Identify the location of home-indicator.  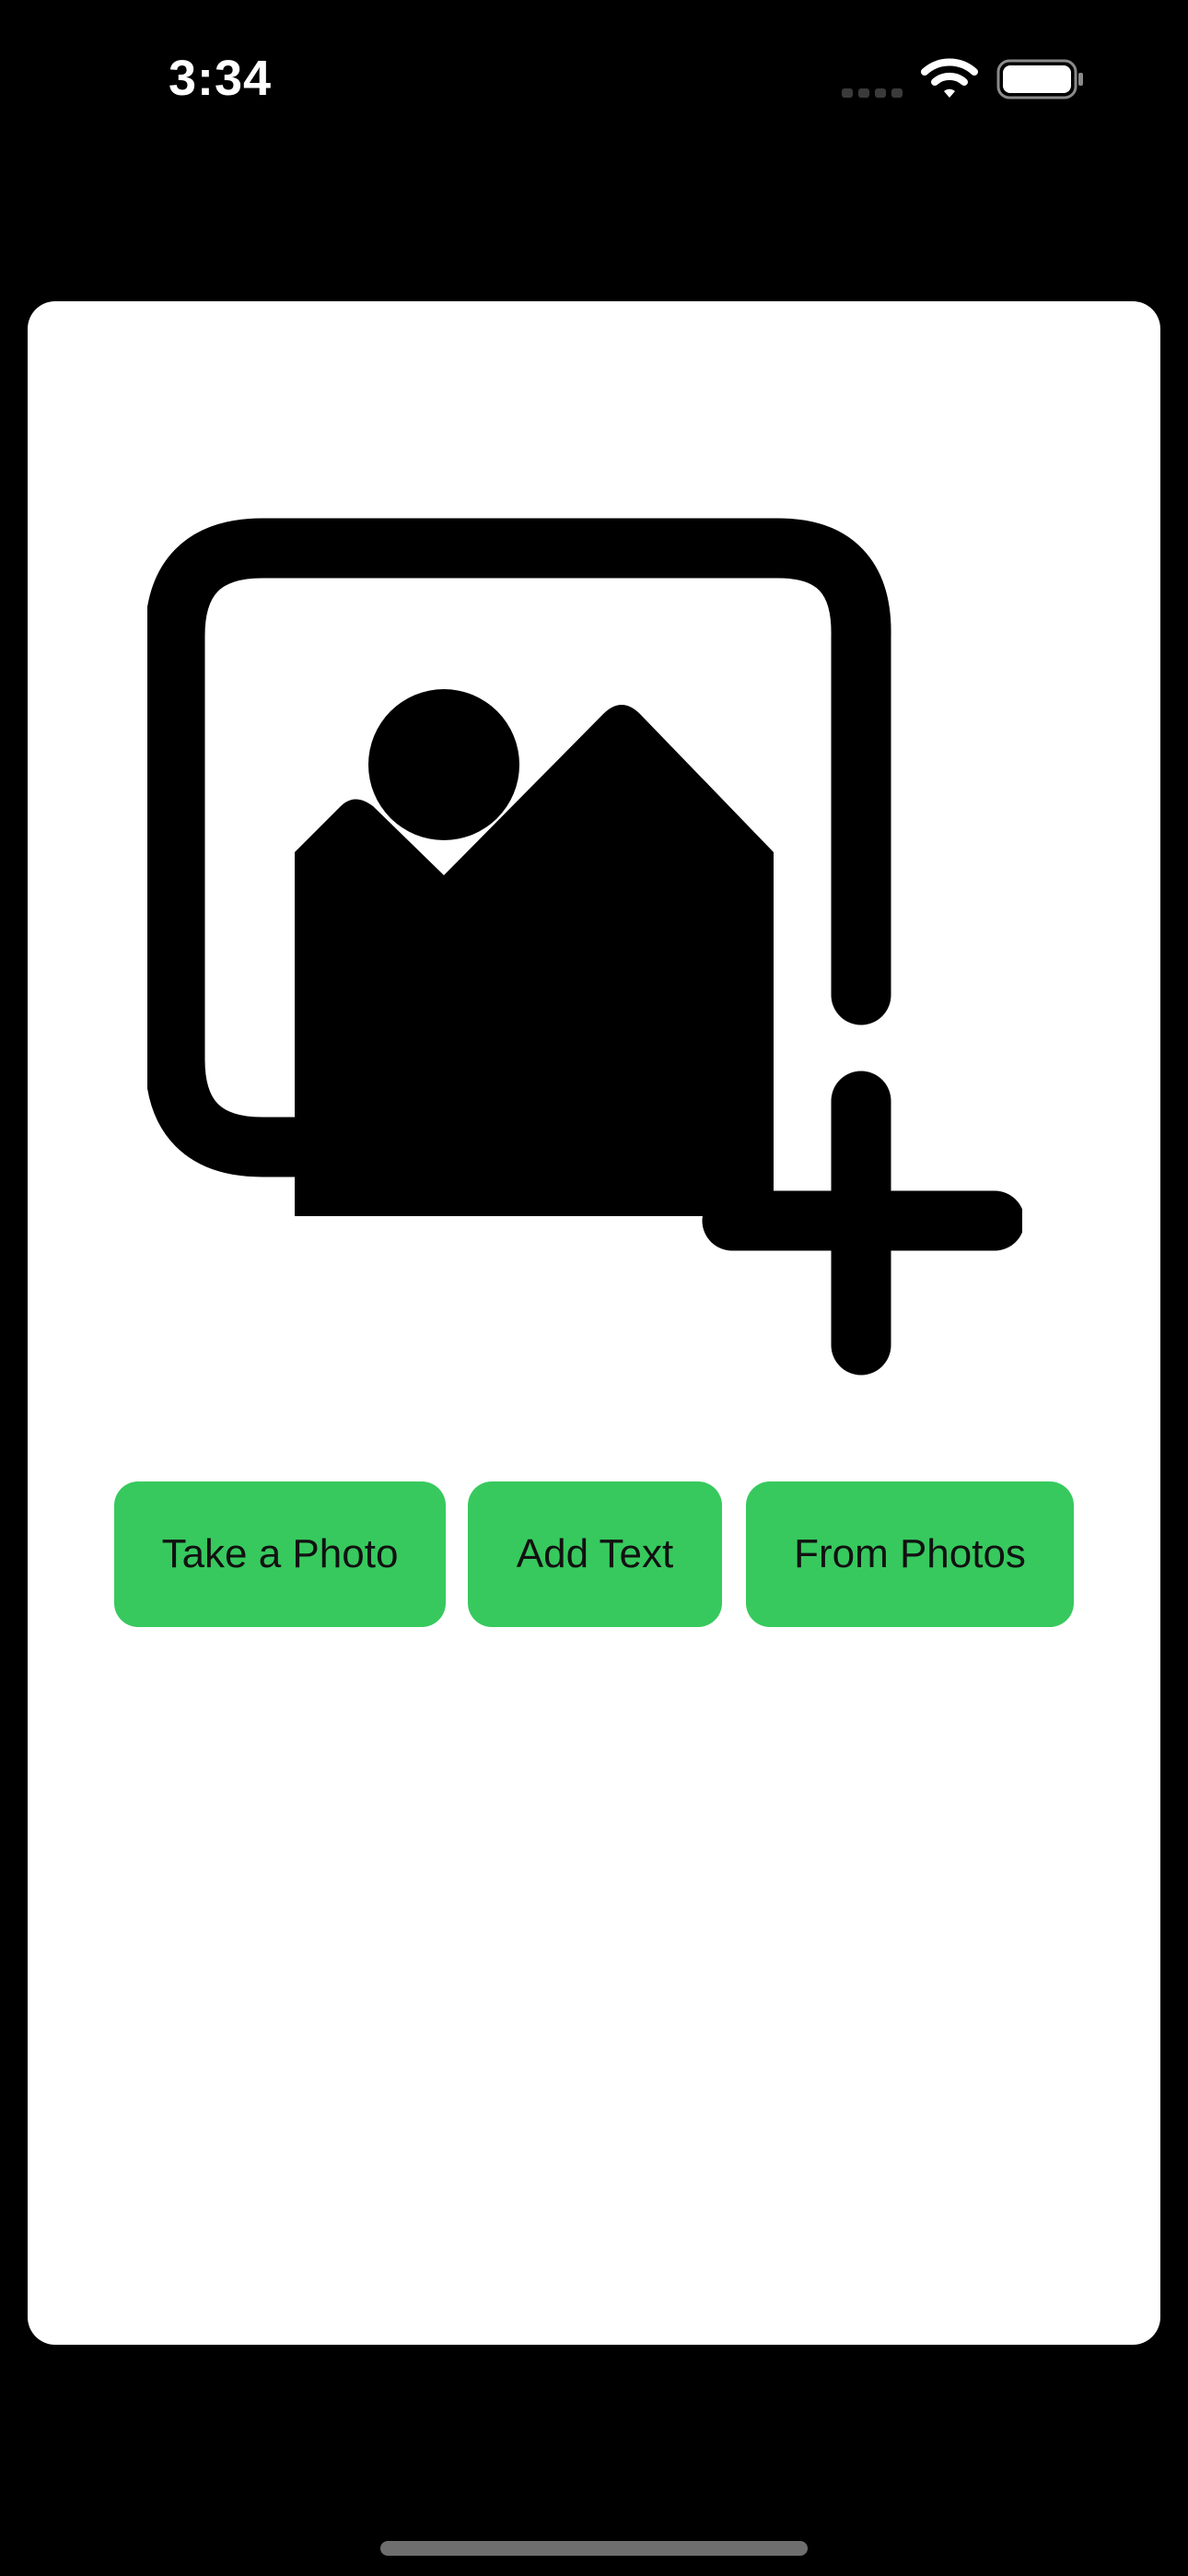
(594, 2548).